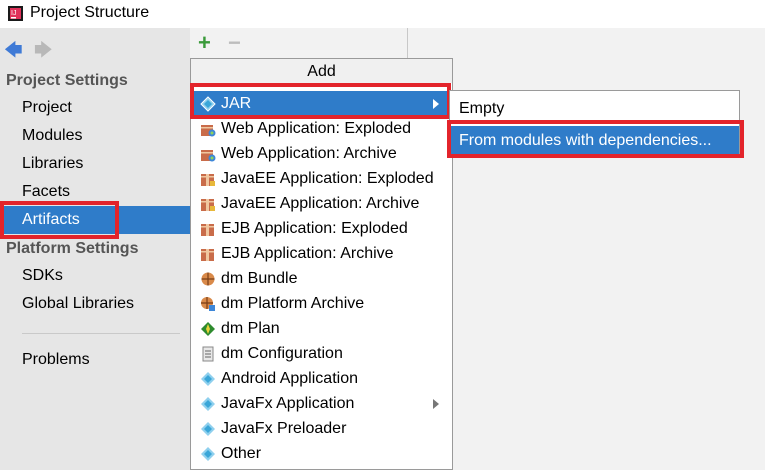 This screenshot has height=470, width=765. I want to click on menu-item-label: JavaFx Application, so click(288, 403).